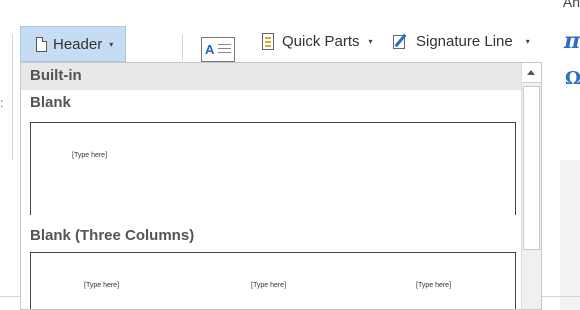 The height and width of the screenshot is (310, 580). What do you see at coordinates (112, 235) in the screenshot?
I see `gallery-item-title: Blank (Three Columns)` at bounding box center [112, 235].